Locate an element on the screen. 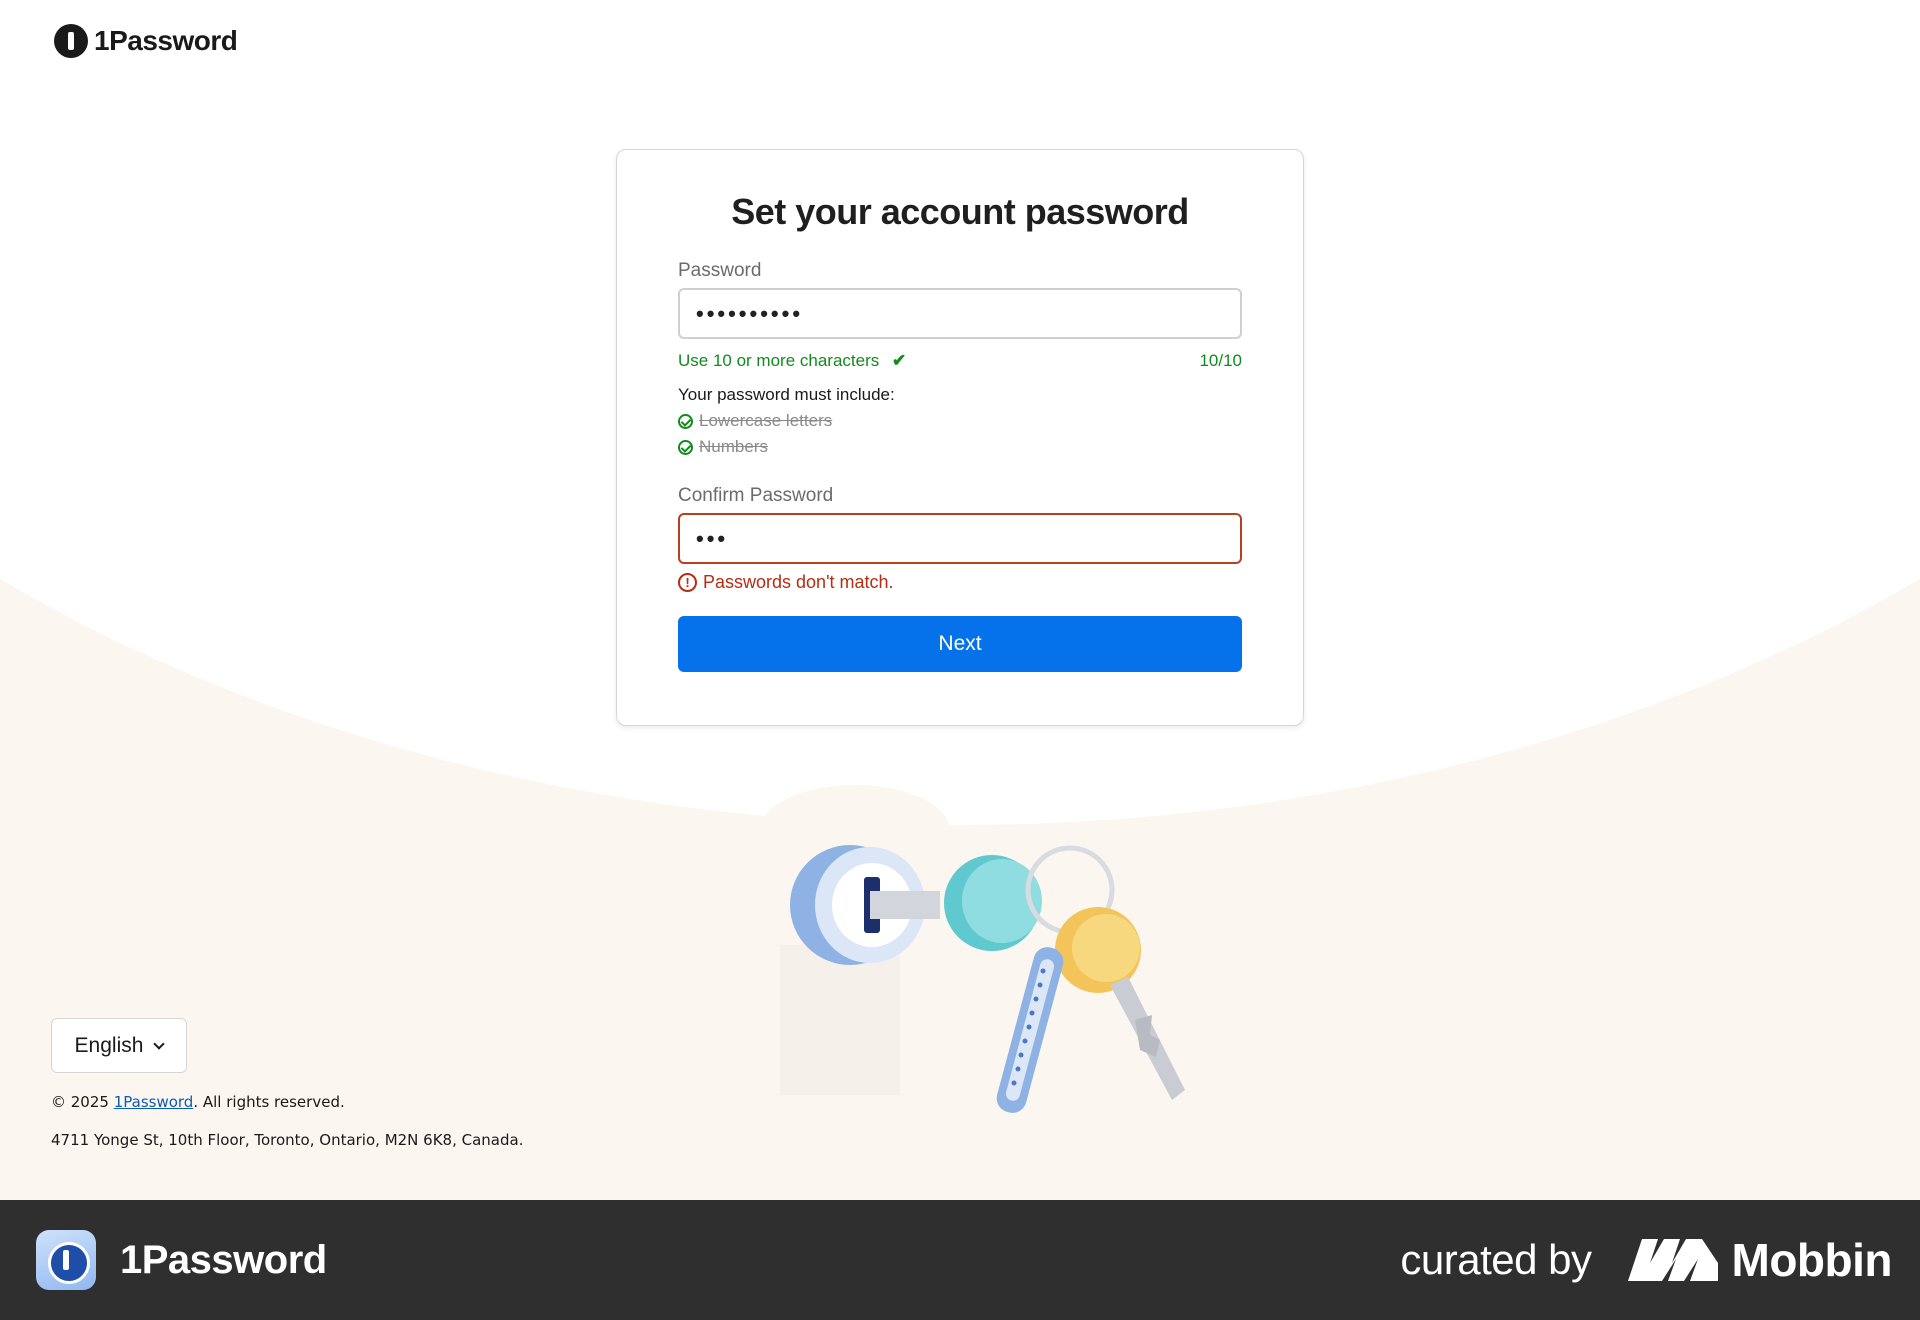  confirm-password-value: ••• is located at coordinates (712, 538).